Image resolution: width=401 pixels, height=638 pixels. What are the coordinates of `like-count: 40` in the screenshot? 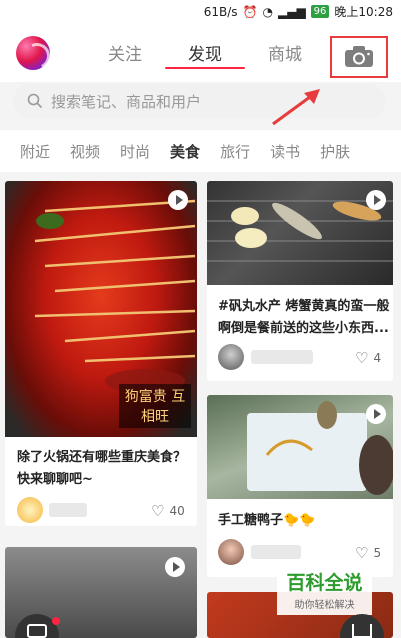 It's located at (177, 511).